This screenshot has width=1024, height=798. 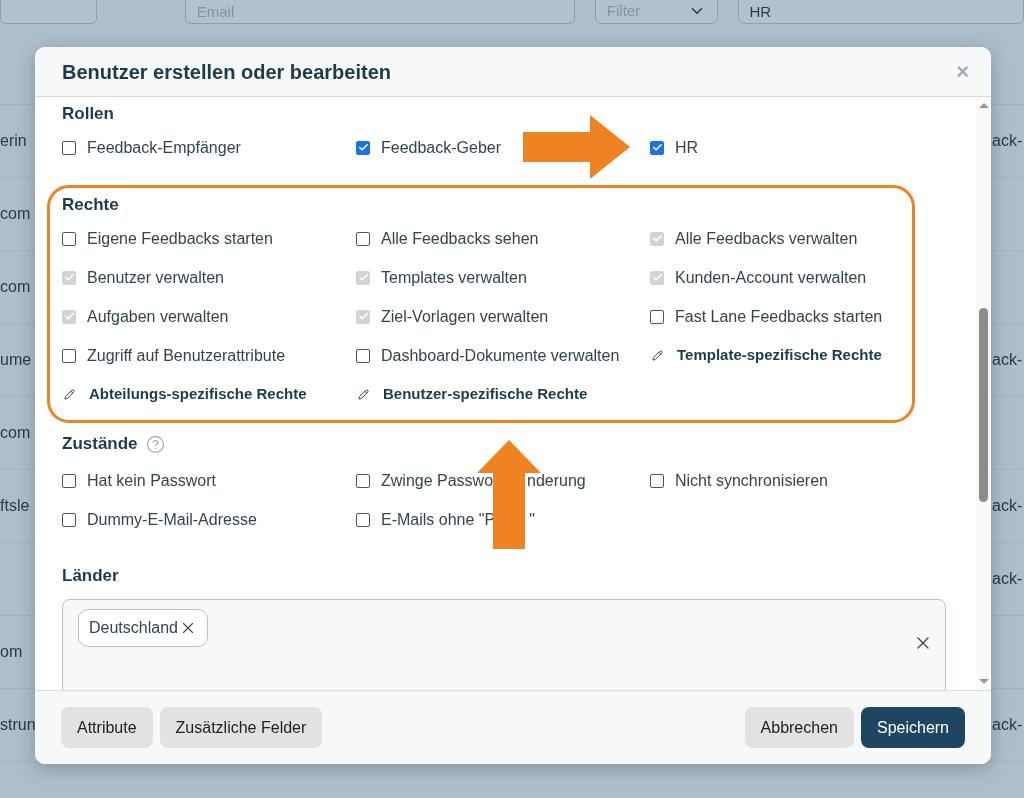 What do you see at coordinates (983, 405) in the screenshot?
I see `scroll-thumb` at bounding box center [983, 405].